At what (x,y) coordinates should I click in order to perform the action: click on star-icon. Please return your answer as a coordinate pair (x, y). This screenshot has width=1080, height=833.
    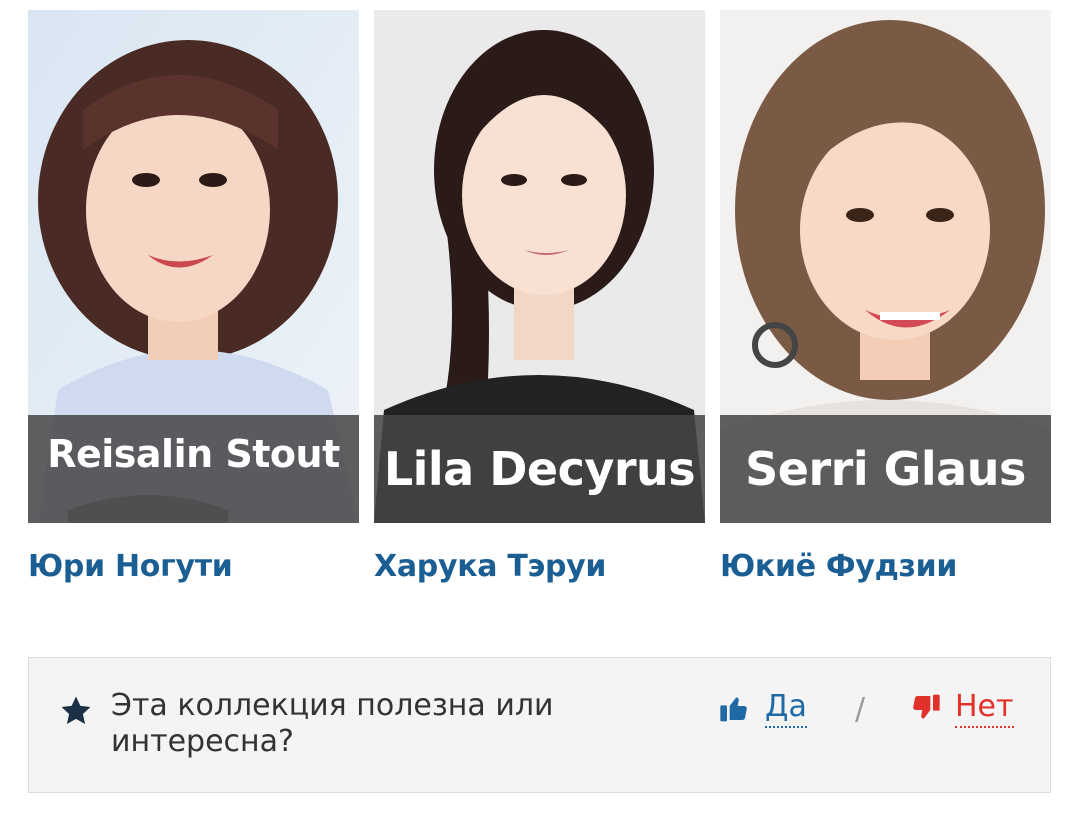
    Looking at the image, I should click on (76, 710).